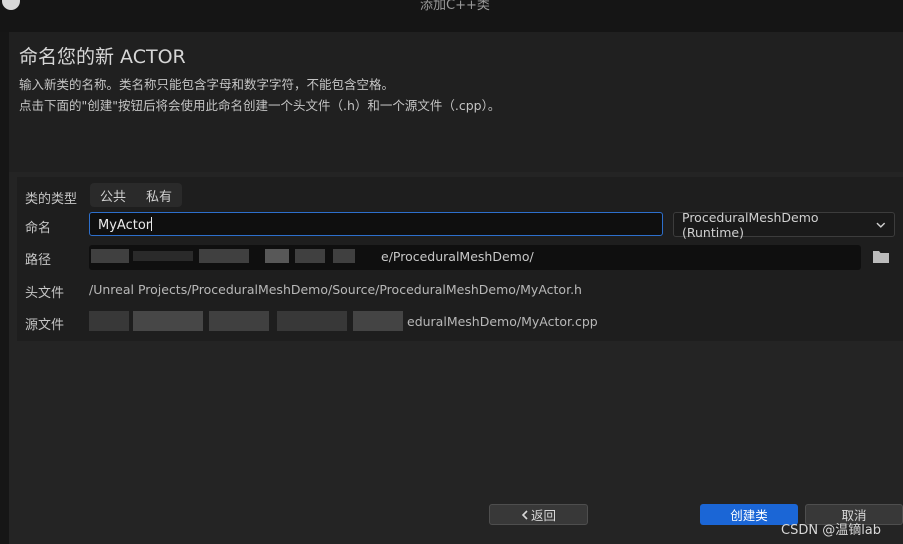 Image resolution: width=903 pixels, height=544 pixels. I want to click on class-type-label: 类的类型, so click(51, 199).